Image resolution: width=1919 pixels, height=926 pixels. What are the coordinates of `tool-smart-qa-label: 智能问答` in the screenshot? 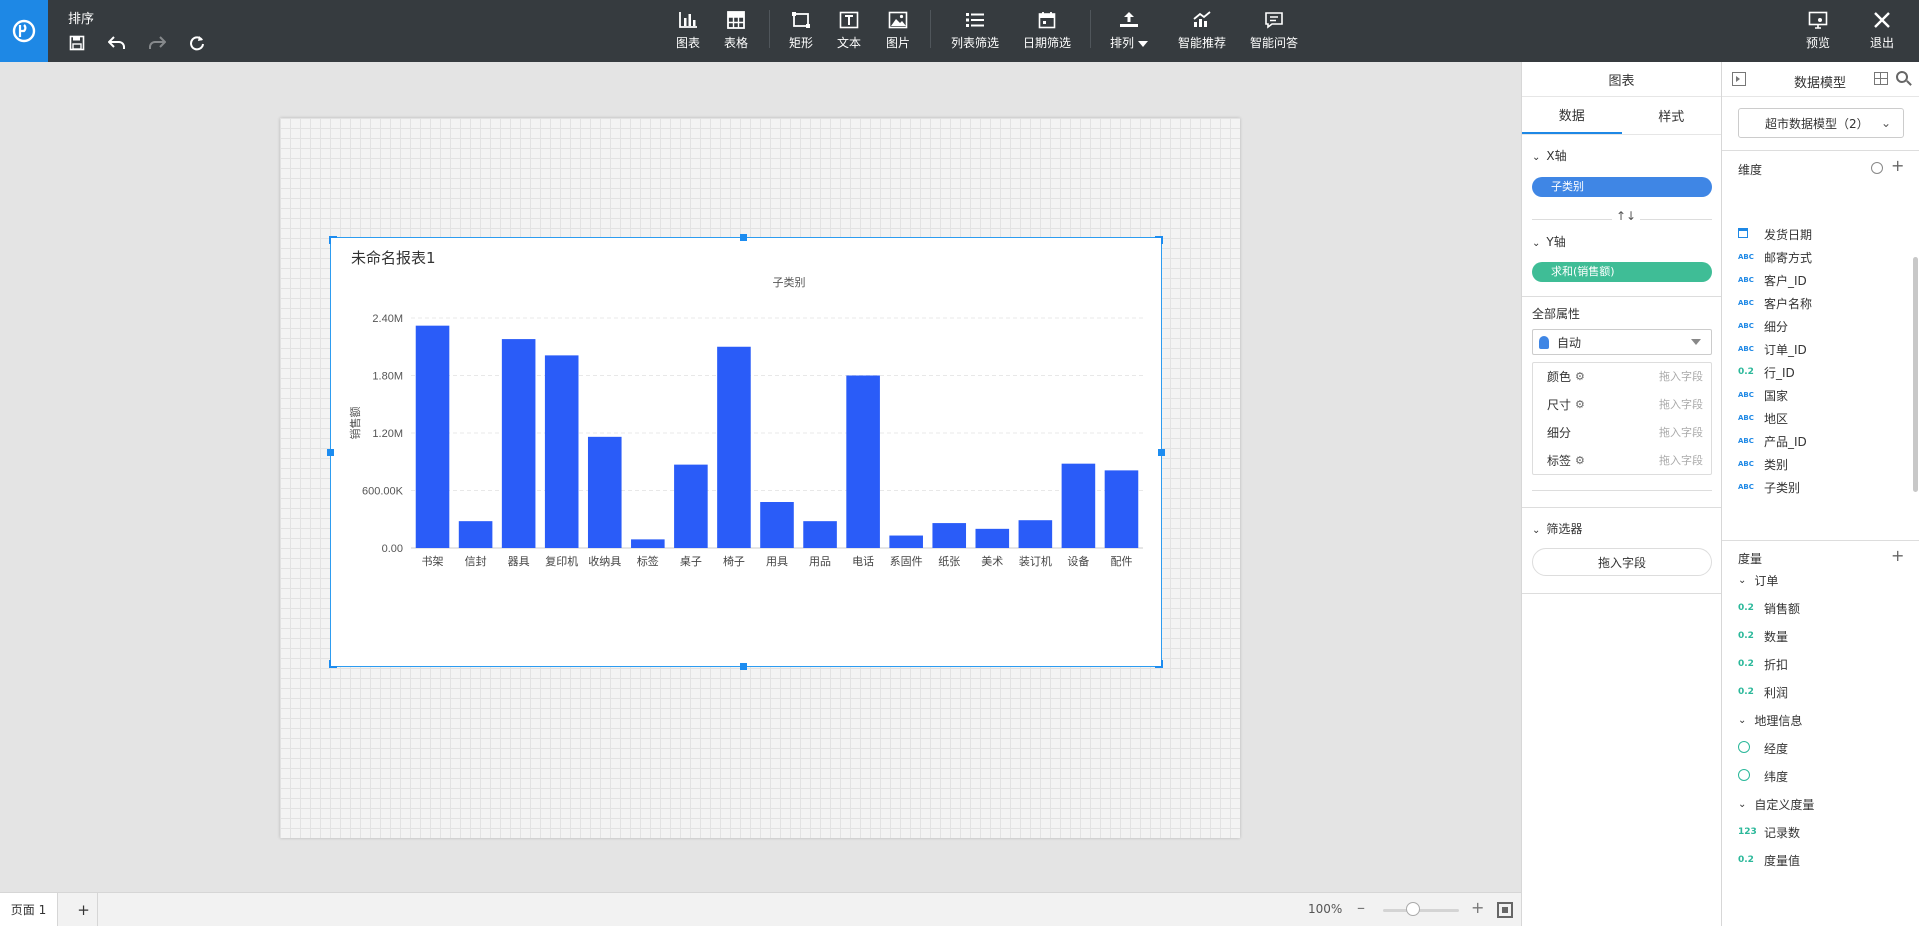 It's located at (1274, 43).